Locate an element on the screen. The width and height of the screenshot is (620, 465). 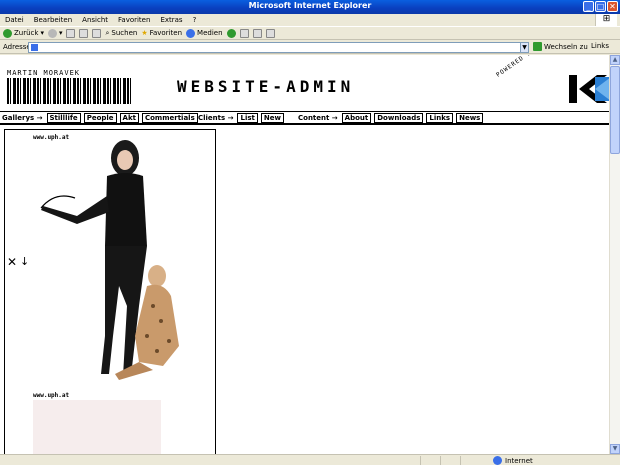
menu-datei: Datei is located at coordinates (14, 20).